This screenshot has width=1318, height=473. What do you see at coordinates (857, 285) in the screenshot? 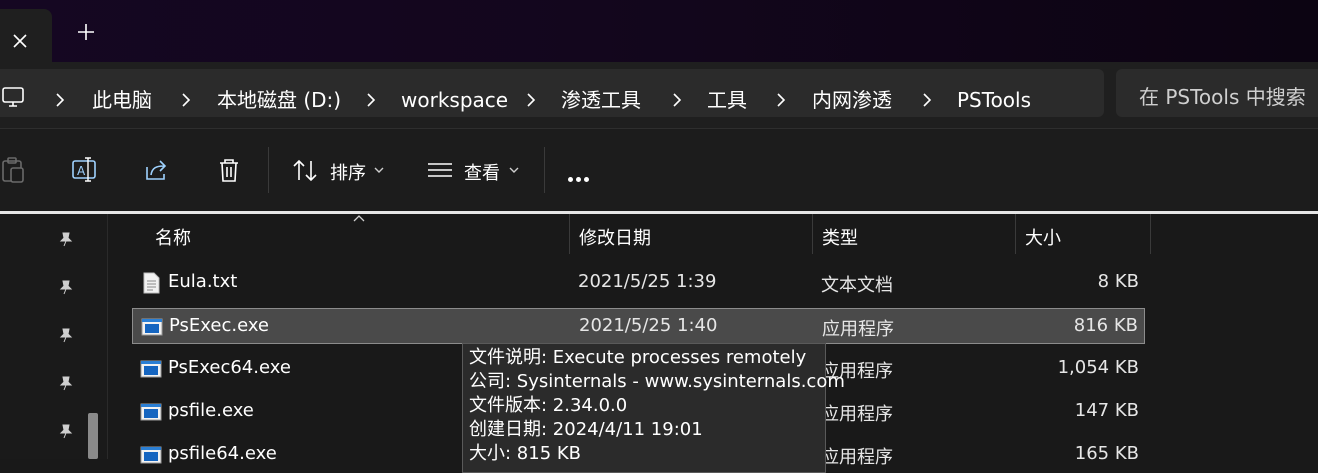
I see `file-type: 文本文档` at bounding box center [857, 285].